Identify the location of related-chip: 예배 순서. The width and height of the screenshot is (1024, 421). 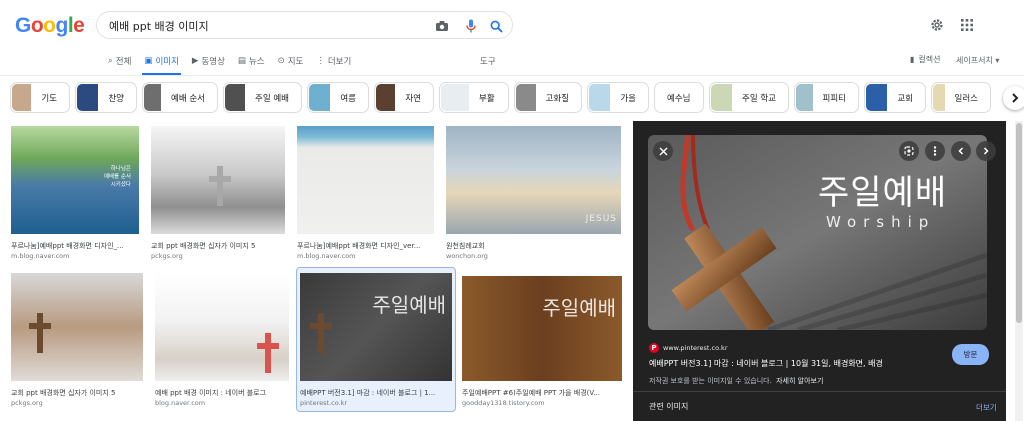
(180, 97).